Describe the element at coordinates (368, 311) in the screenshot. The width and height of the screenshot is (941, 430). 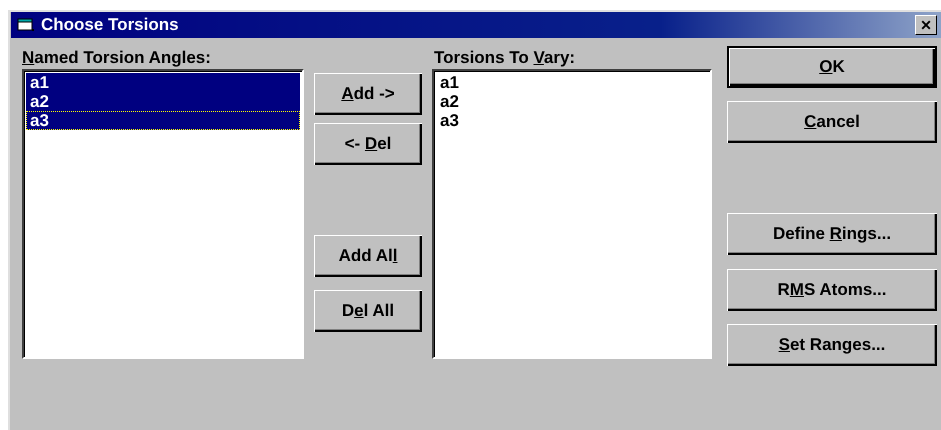
I see `list-action-button: Del All` at that location.